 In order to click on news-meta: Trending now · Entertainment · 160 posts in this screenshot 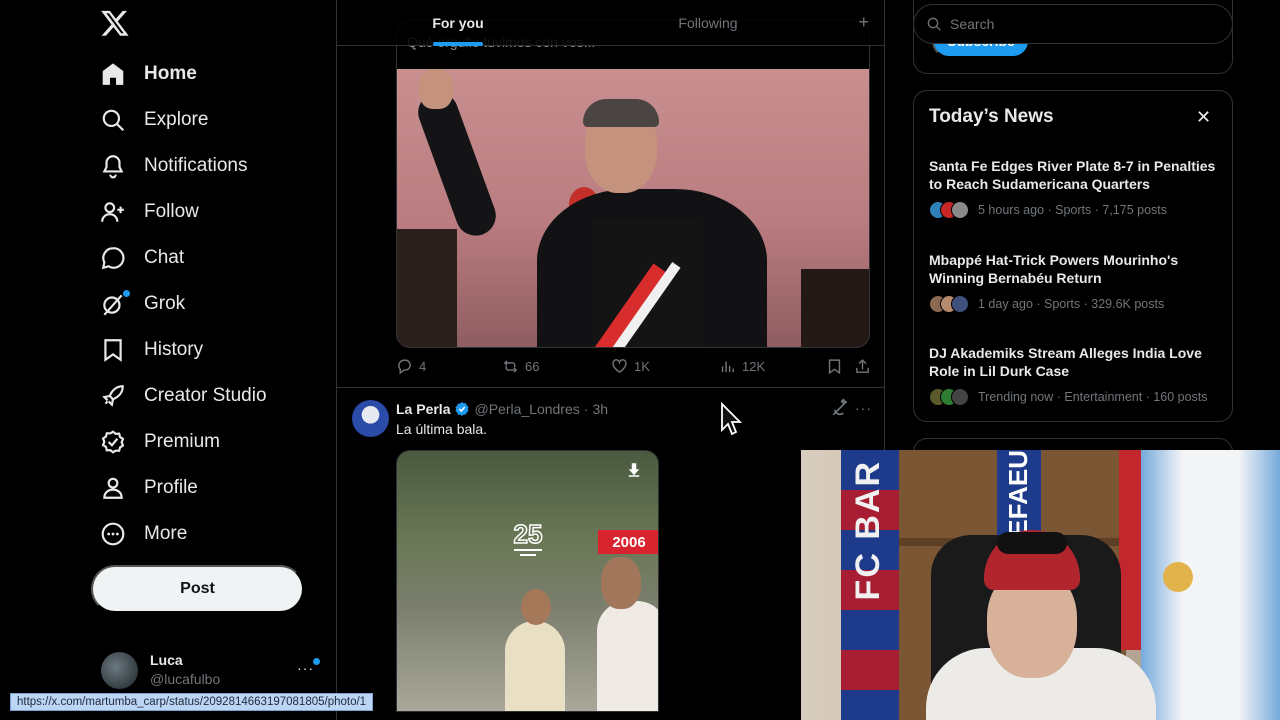, I will do `click(1074, 397)`.